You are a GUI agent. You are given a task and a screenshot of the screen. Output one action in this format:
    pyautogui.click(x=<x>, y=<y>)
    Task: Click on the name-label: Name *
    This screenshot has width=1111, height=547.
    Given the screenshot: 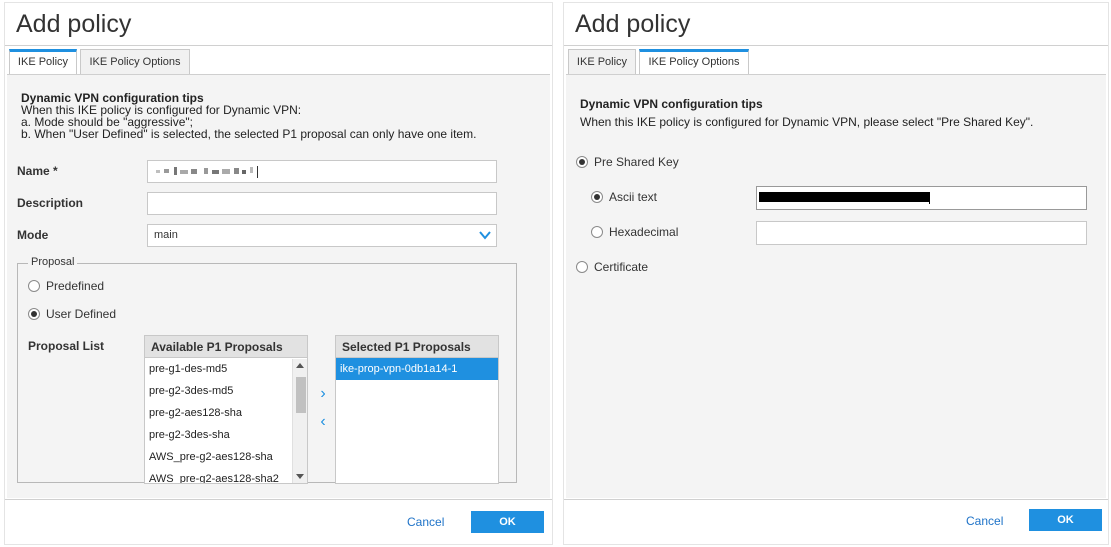 What is the action you would take?
    pyautogui.click(x=37, y=171)
    